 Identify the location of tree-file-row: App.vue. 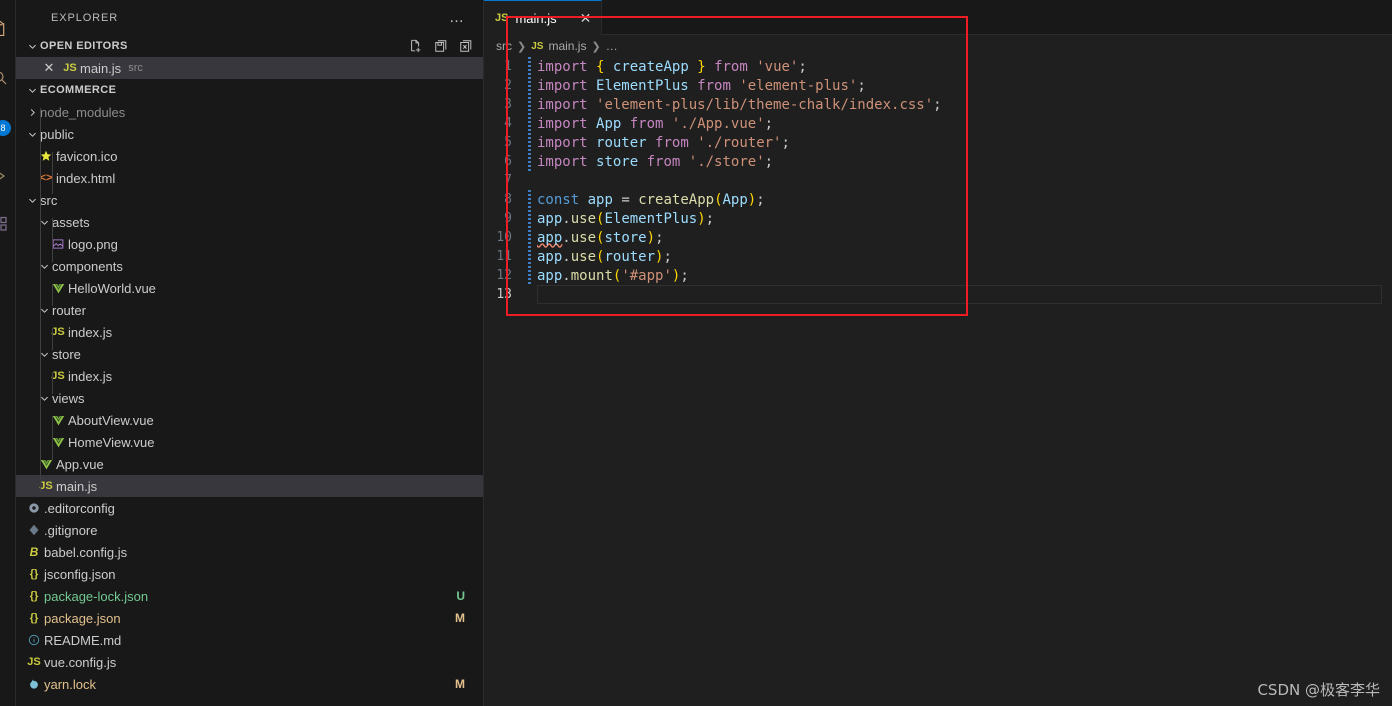
(249, 464).